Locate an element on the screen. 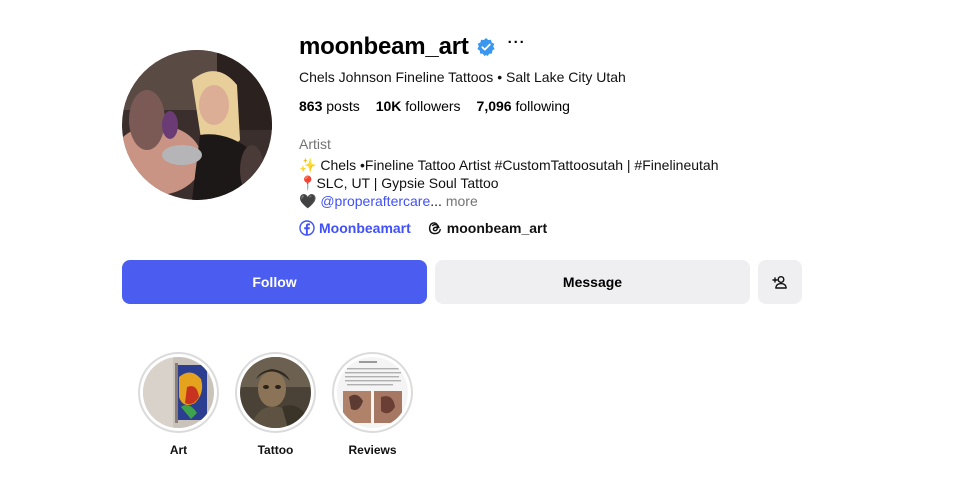 The width and height of the screenshot is (960, 487). facebook-link: Moonbeamart is located at coordinates (355, 228).